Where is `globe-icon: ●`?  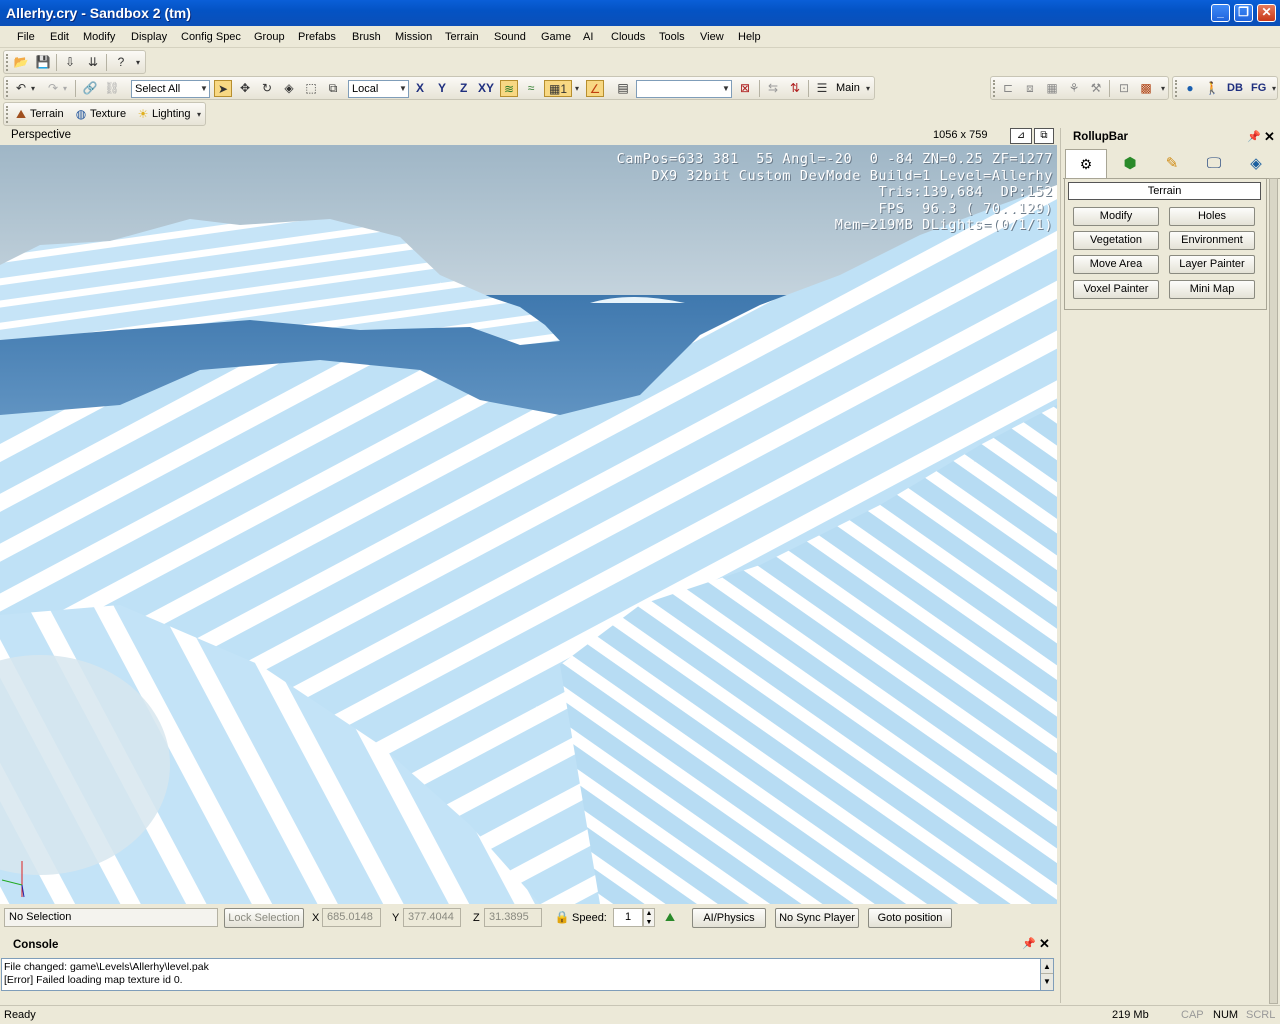
globe-icon: ● is located at coordinates (1190, 88).